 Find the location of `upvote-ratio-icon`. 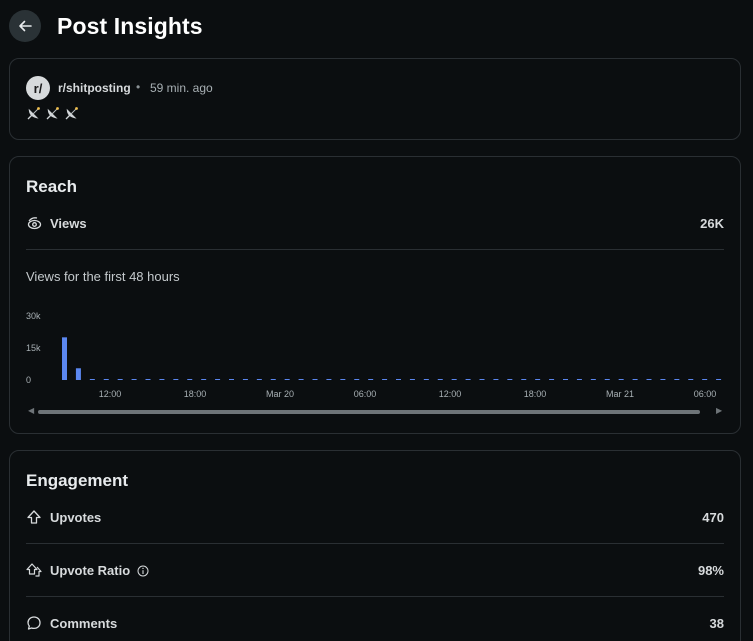

upvote-ratio-icon is located at coordinates (34, 570).